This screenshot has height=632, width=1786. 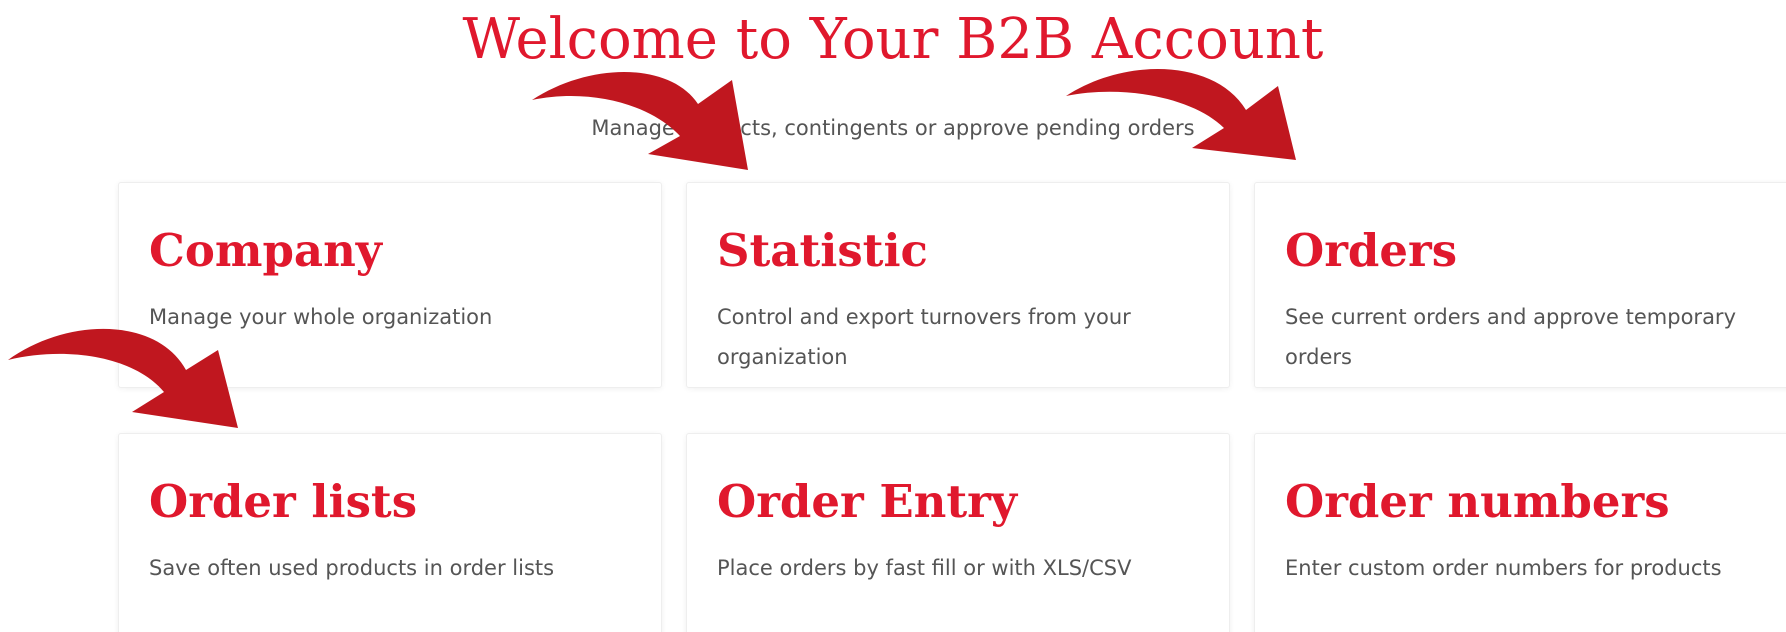 I want to click on card-title: Company, so click(x=265, y=250).